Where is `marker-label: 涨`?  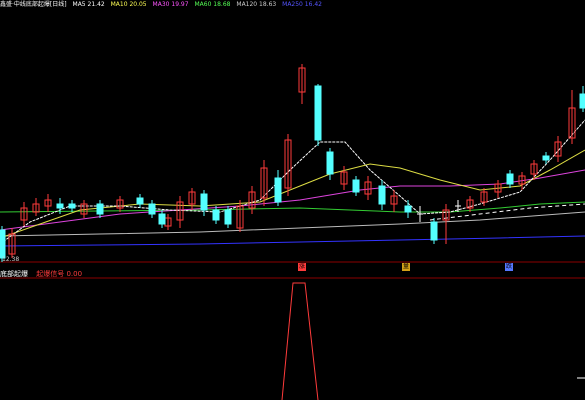 marker-label: 涨 is located at coordinates (301, 266).